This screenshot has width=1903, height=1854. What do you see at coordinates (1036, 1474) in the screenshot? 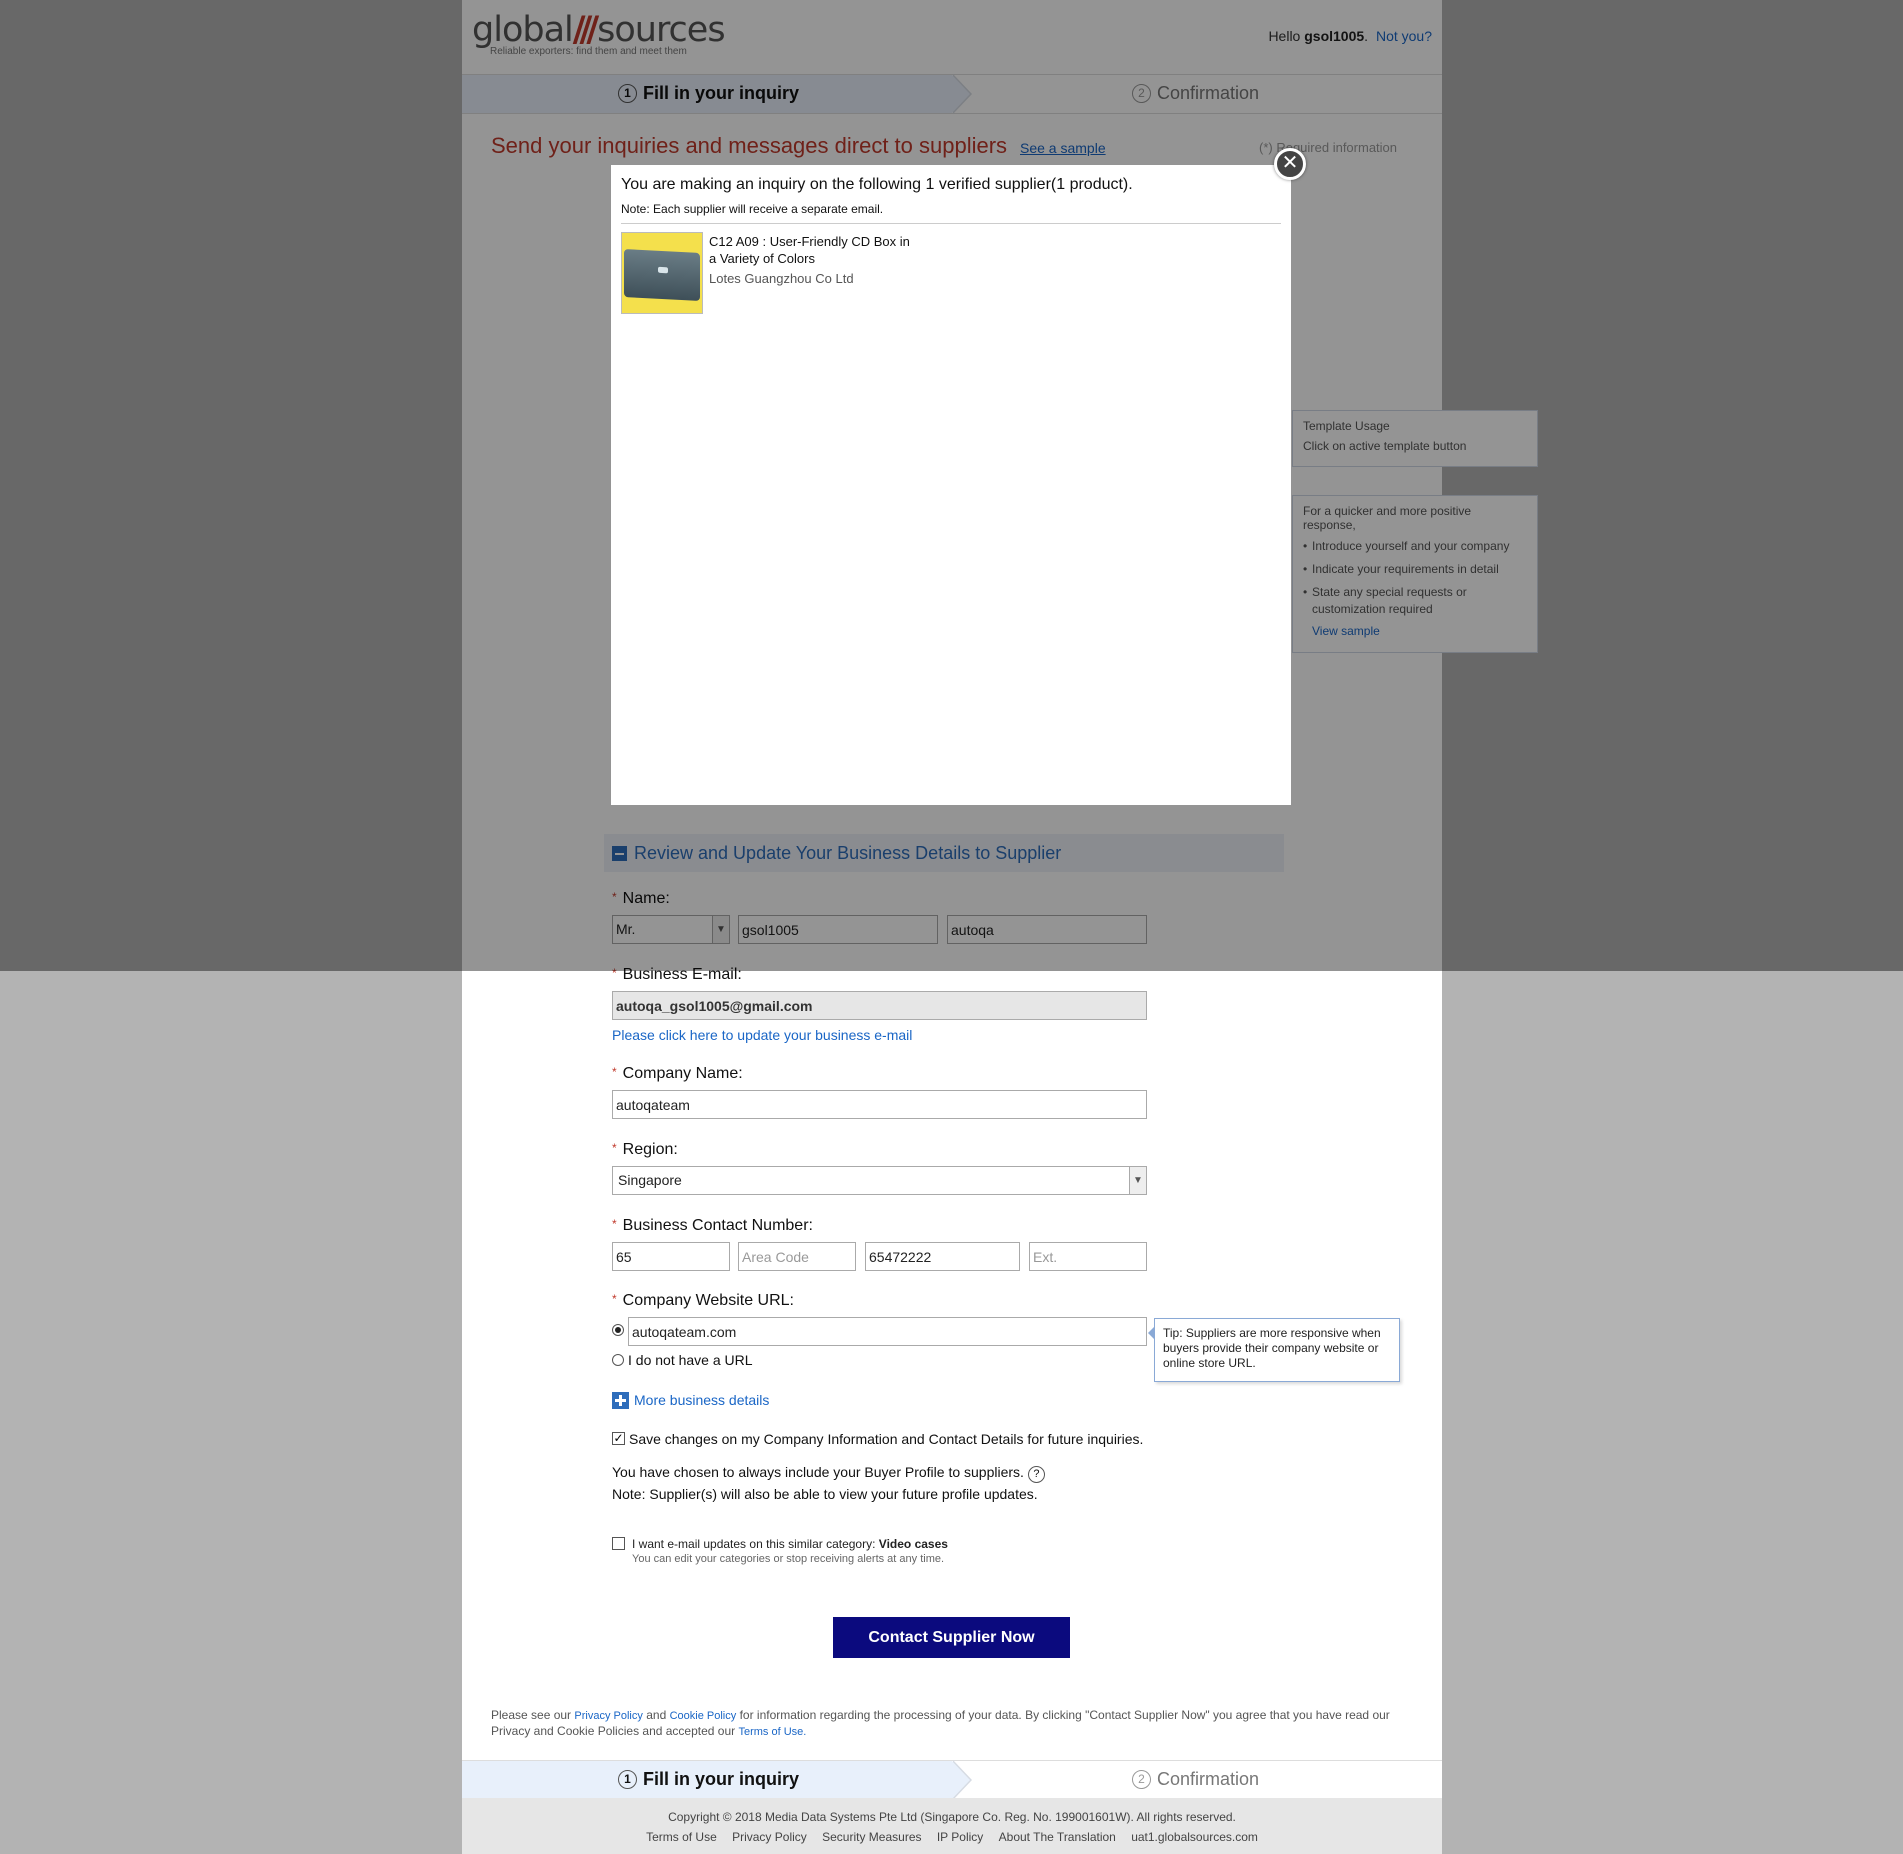
I see `help-icon: ?` at bounding box center [1036, 1474].